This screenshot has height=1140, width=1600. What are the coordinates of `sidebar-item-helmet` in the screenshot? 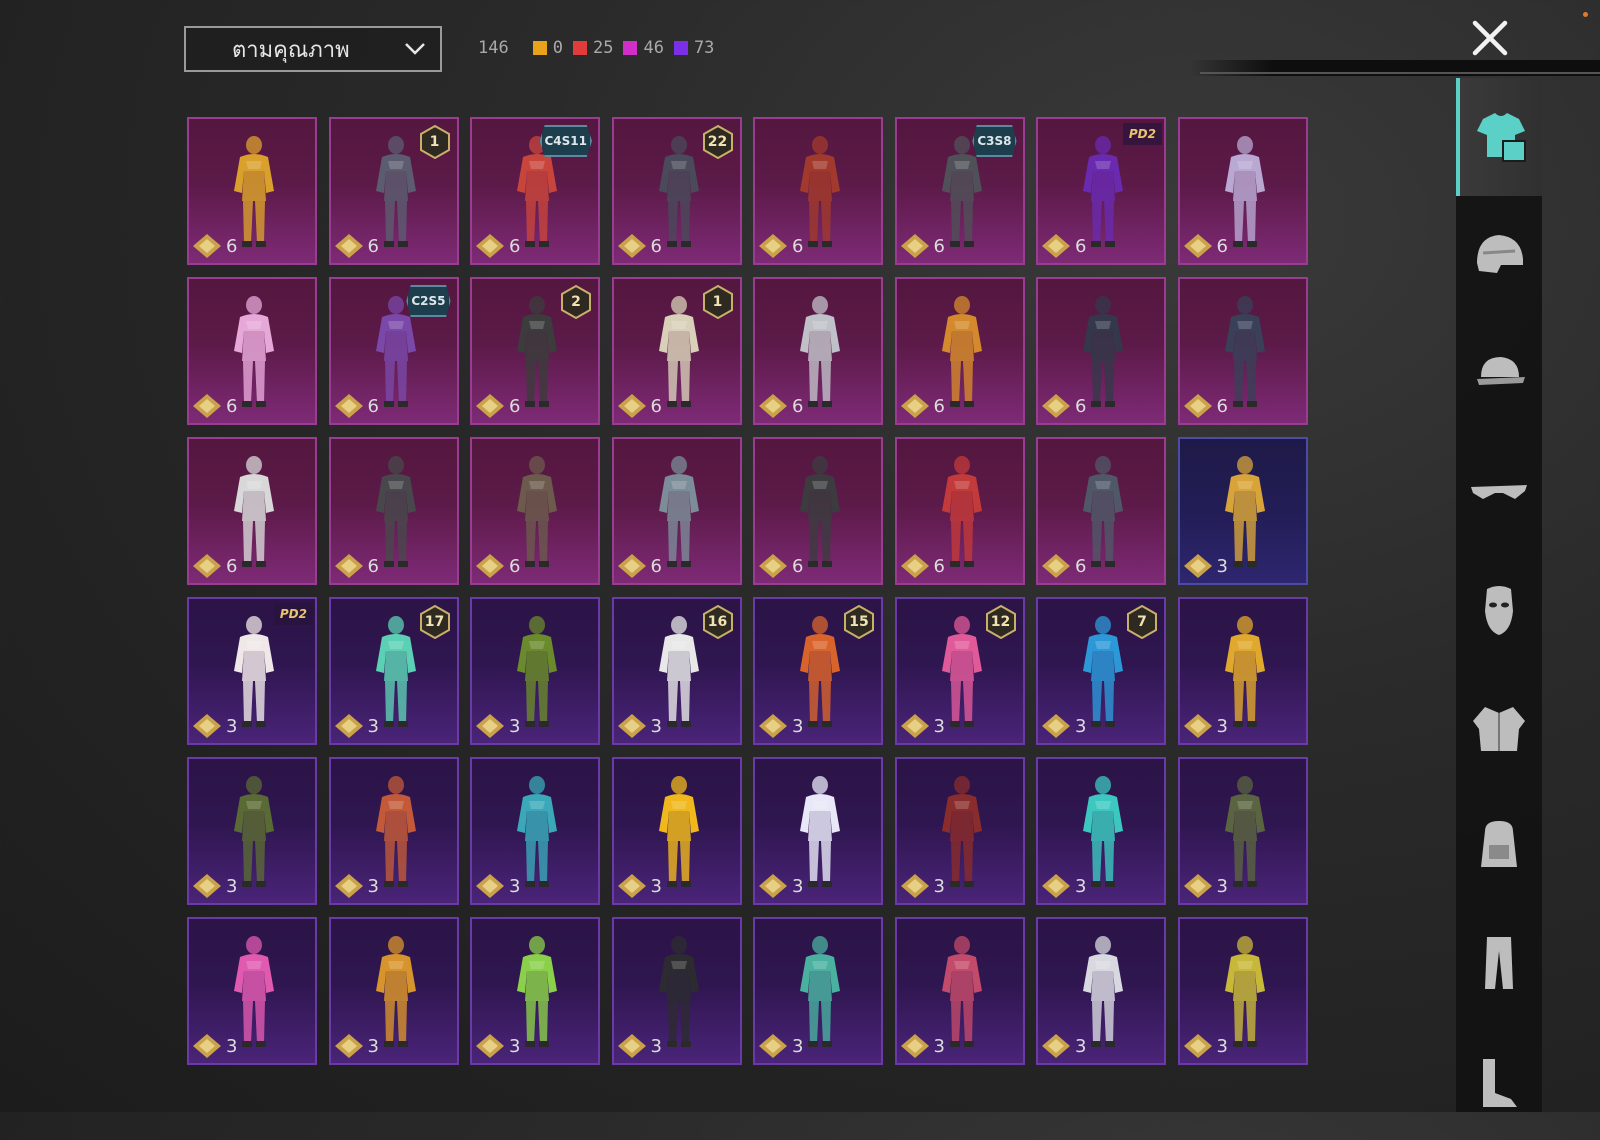 It's located at (1499, 255).